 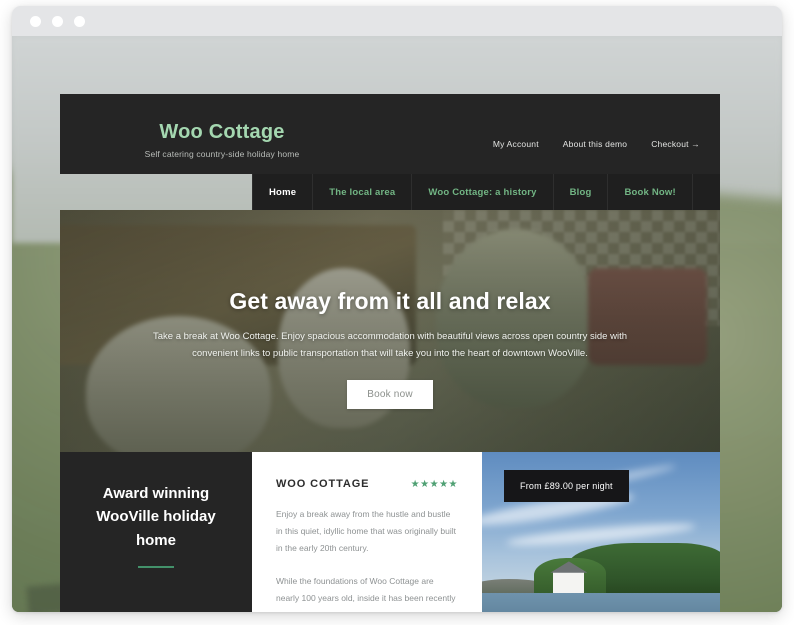 I want to click on award-panel-divider, so click(x=156, y=566).